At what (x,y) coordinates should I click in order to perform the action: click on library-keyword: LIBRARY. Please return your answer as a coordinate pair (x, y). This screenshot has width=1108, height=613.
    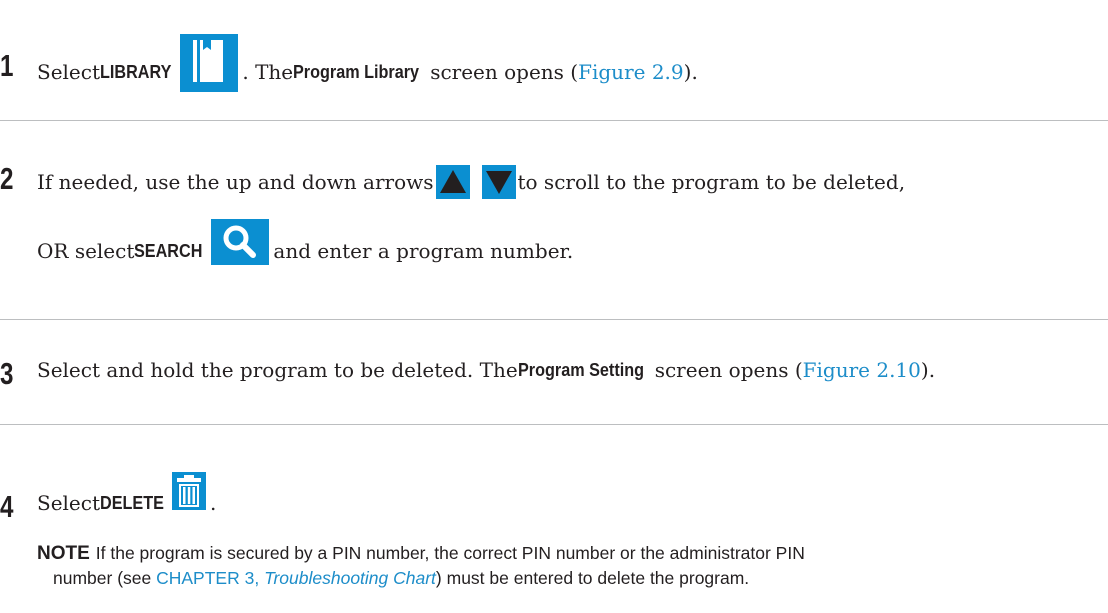
    Looking at the image, I should click on (136, 72).